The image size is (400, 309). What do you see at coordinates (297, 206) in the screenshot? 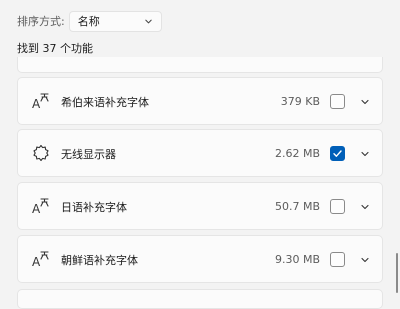
I see `feature-size: 50.7 MB` at bounding box center [297, 206].